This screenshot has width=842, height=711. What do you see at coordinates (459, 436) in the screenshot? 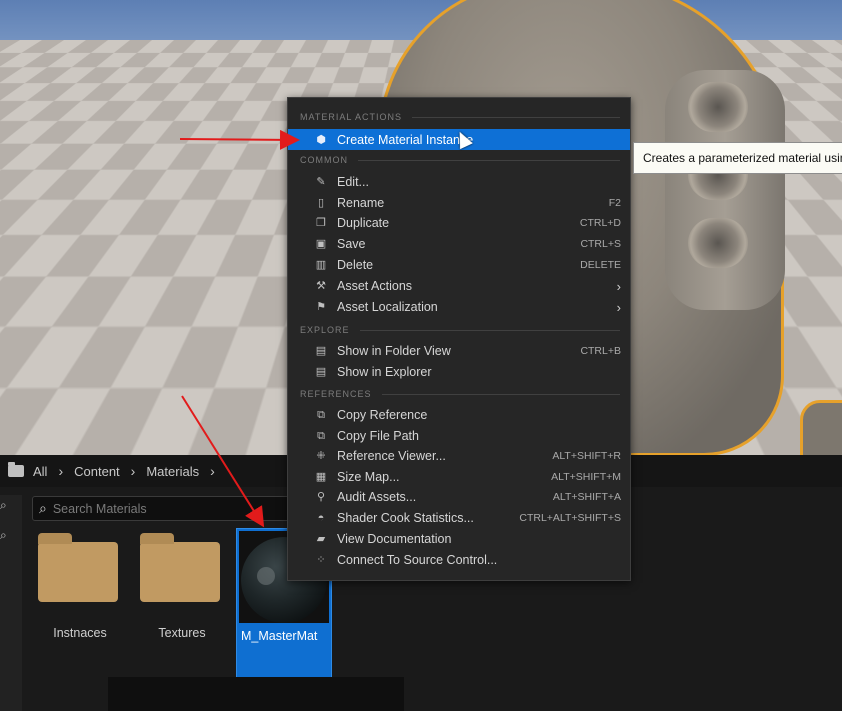
I see `menu-item-copy-file-path: ⧉ Copy File Path` at bounding box center [459, 436].